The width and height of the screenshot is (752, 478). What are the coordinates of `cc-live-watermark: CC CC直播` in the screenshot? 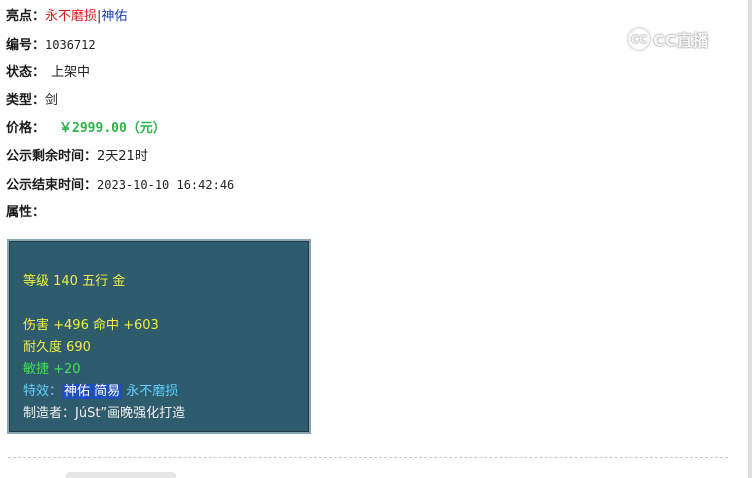 It's located at (668, 39).